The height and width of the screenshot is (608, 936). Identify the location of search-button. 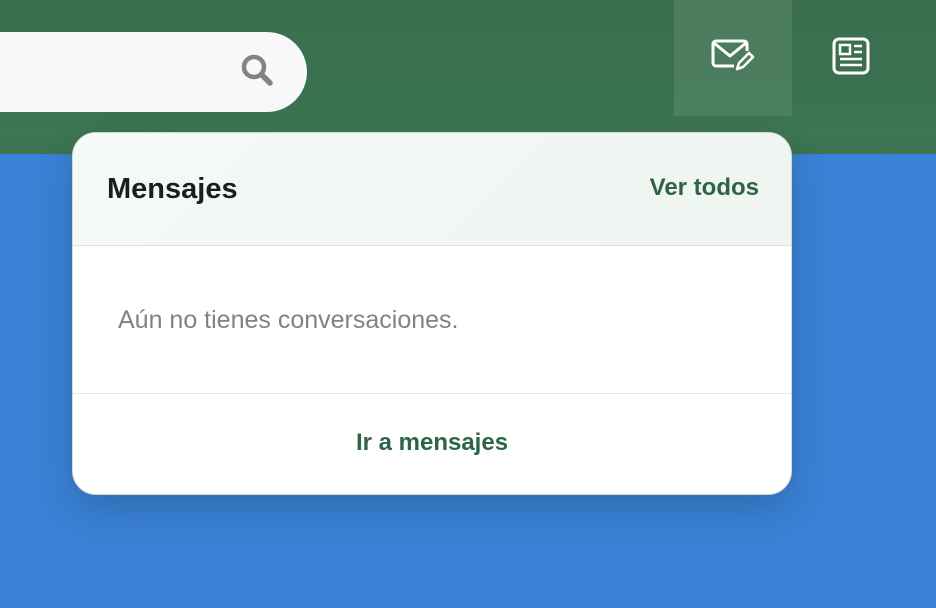
(257, 72).